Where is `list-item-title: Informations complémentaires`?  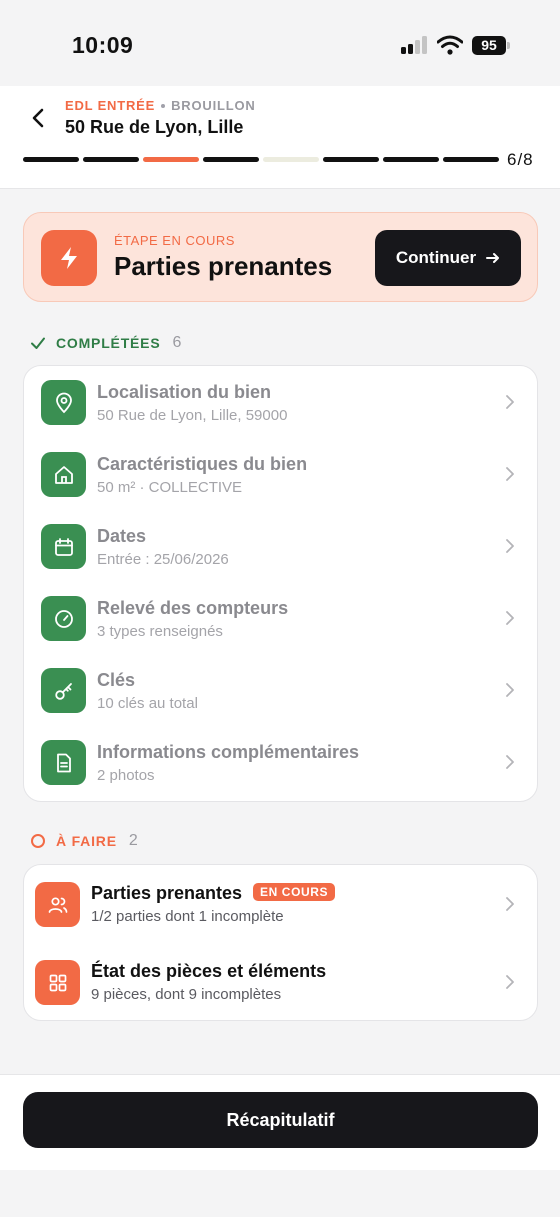
list-item-title: Informations complémentaires is located at coordinates (228, 752).